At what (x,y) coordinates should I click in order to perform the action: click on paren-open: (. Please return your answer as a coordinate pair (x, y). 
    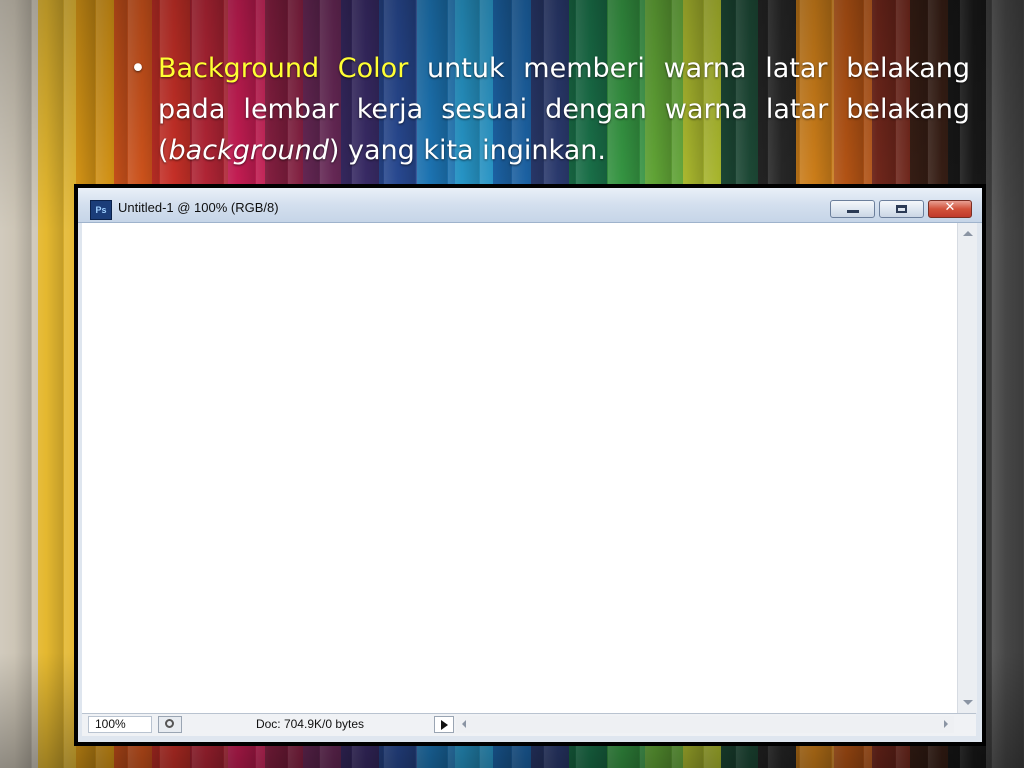
    Looking at the image, I should click on (163, 150).